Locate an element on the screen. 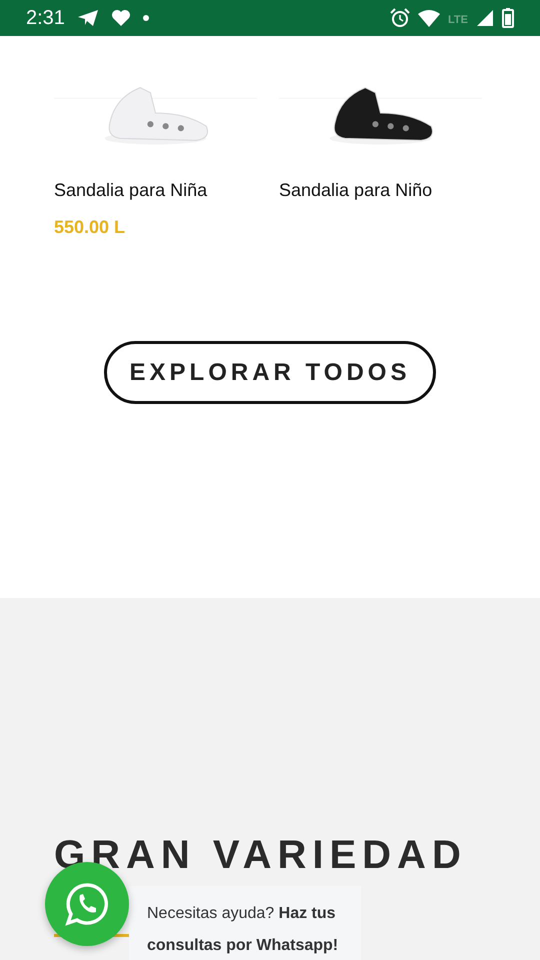 The image size is (540, 960). network-type: LTE is located at coordinates (458, 20).